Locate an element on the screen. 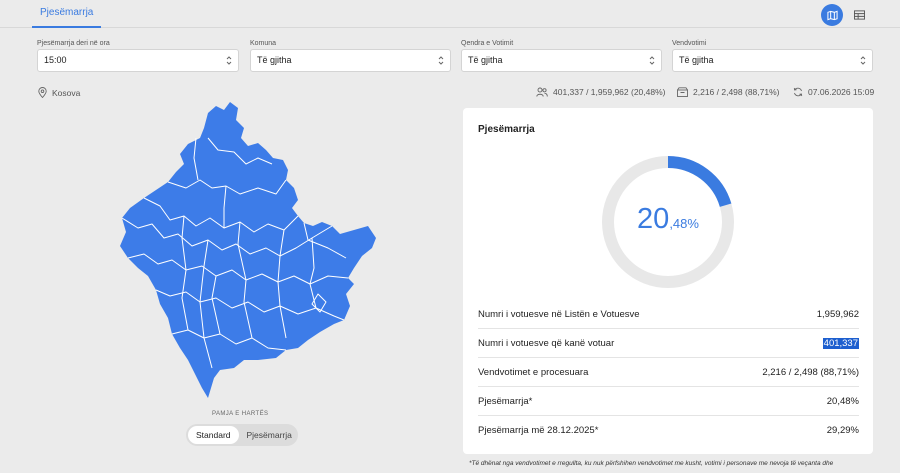 This screenshot has height=473, width=900. filter-label-komuna: Komuna is located at coordinates (263, 43).